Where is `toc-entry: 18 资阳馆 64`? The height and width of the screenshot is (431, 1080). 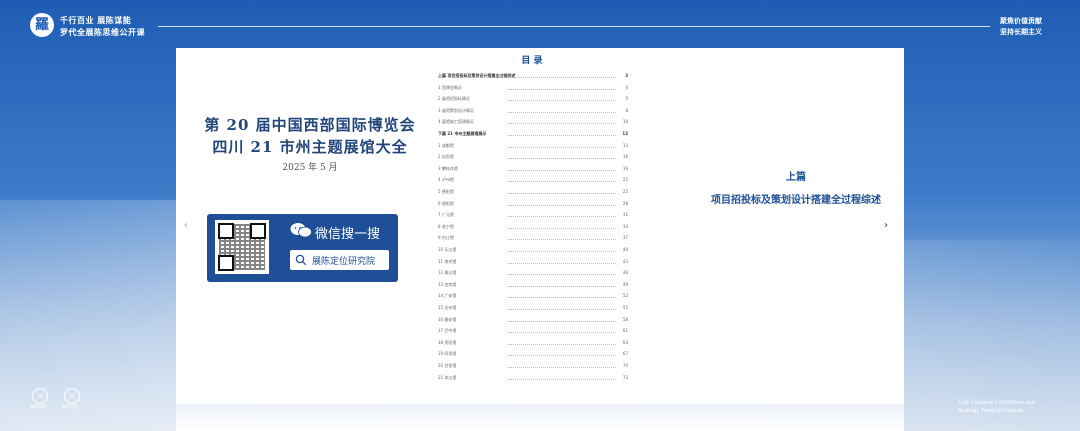
toc-entry: 18 资阳馆 64 is located at coordinates (533, 343).